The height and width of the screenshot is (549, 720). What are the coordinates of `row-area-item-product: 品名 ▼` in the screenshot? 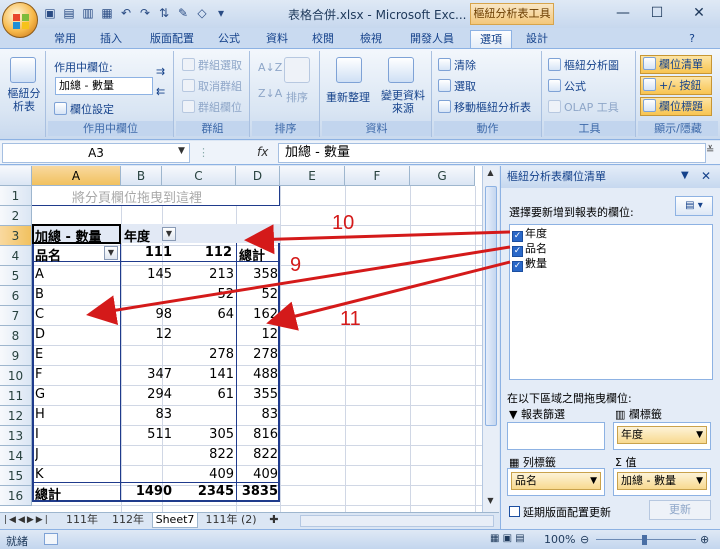 It's located at (556, 481).